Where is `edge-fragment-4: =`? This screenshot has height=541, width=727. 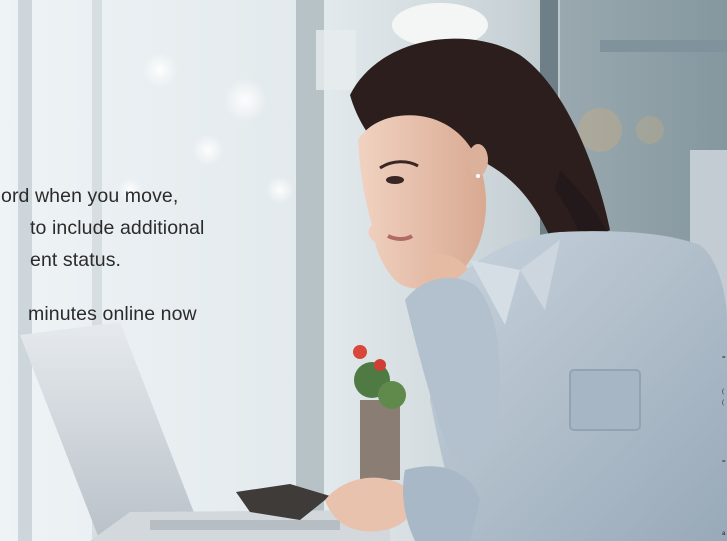 edge-fragment-4: = is located at coordinates (724, 462).